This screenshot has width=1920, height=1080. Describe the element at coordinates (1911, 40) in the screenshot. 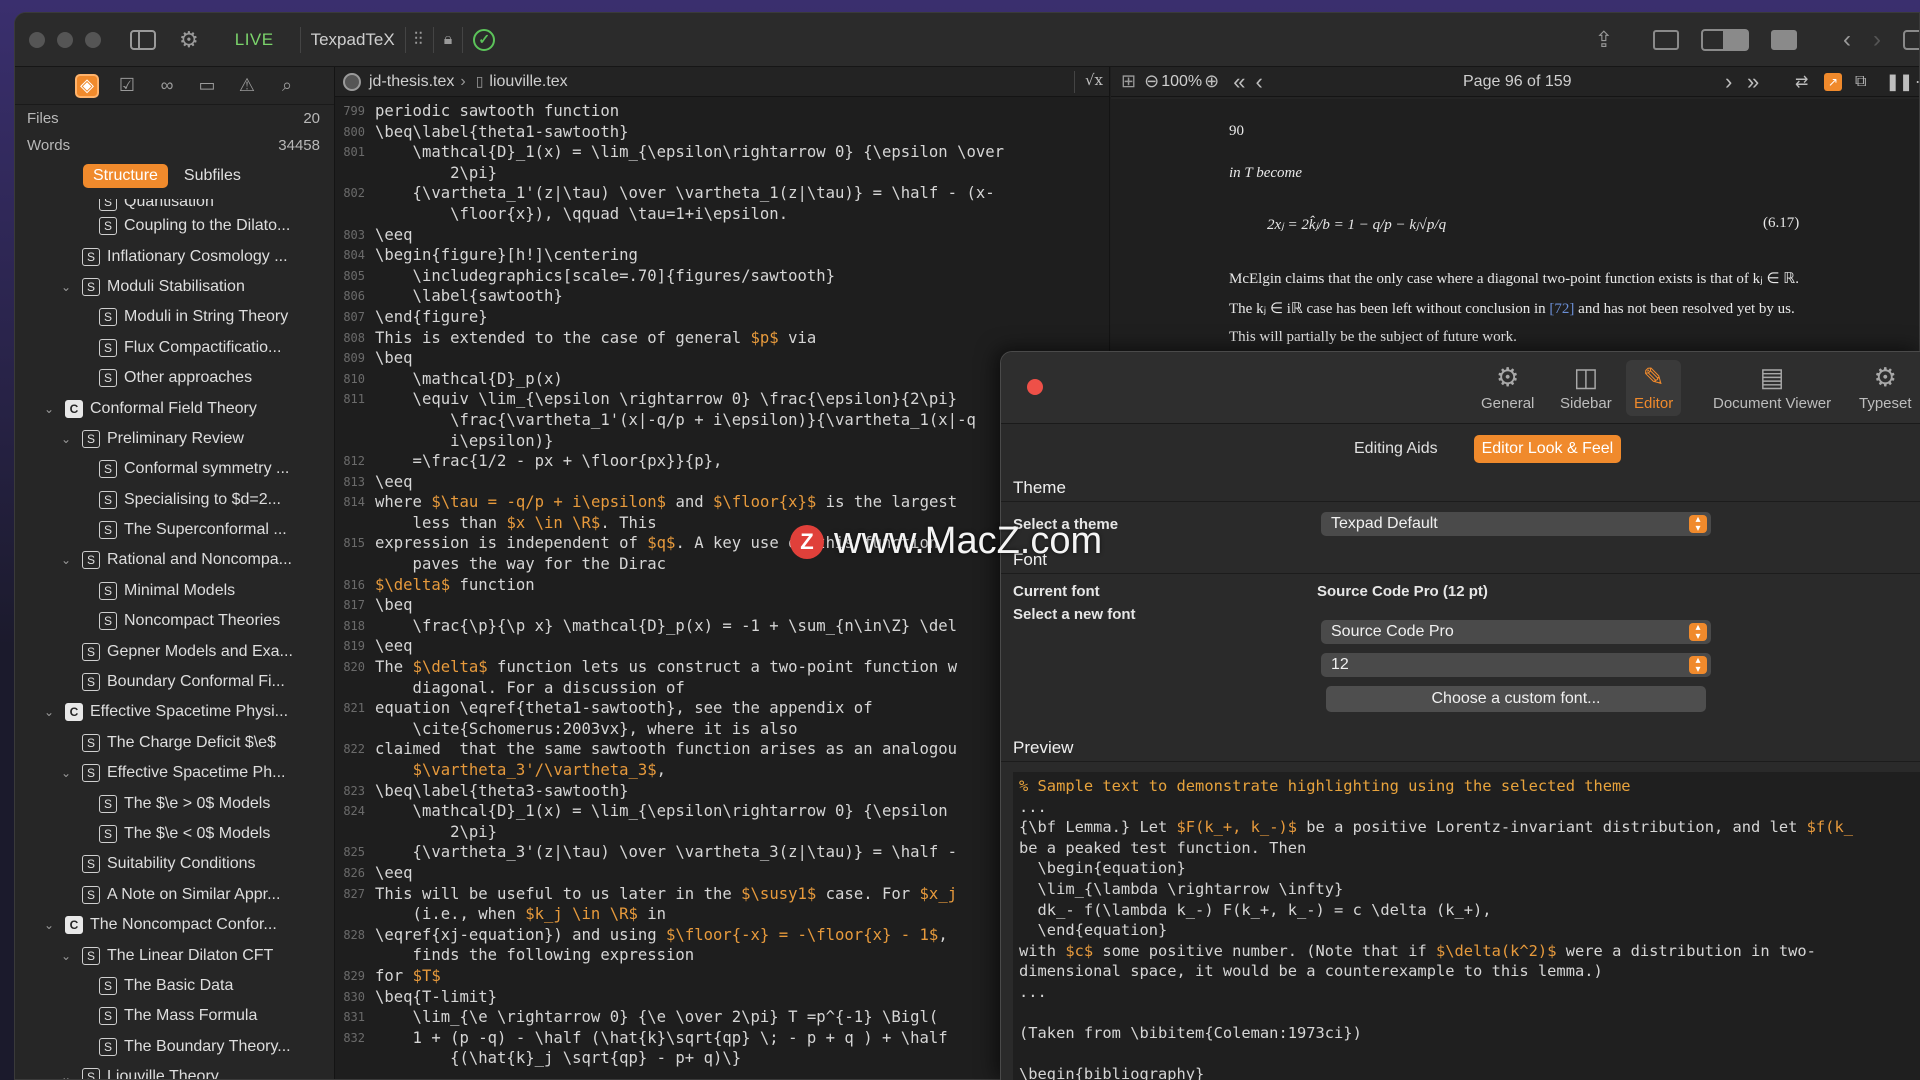

I see `inspector-icon` at that location.